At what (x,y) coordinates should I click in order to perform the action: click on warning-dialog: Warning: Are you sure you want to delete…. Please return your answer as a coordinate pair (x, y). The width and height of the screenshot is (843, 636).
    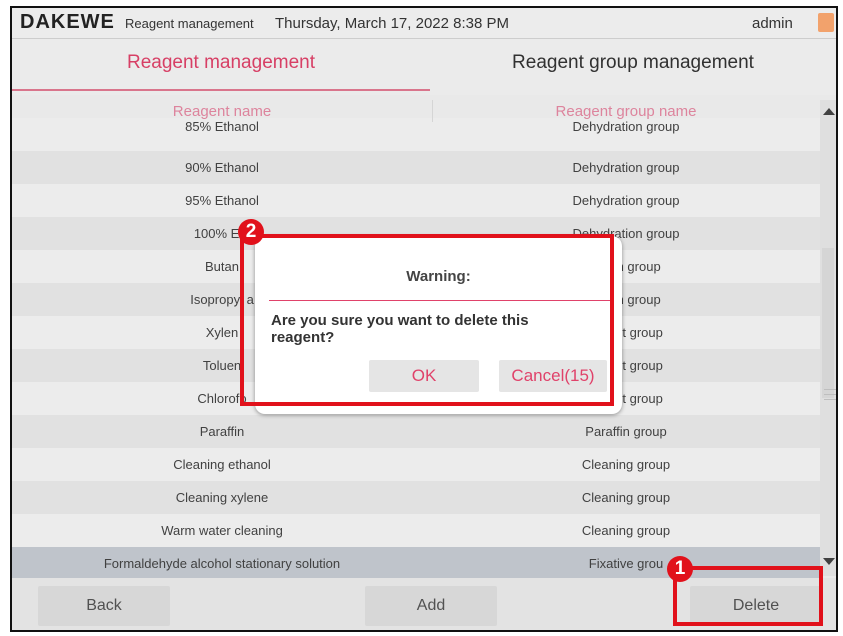
    Looking at the image, I should click on (438, 325).